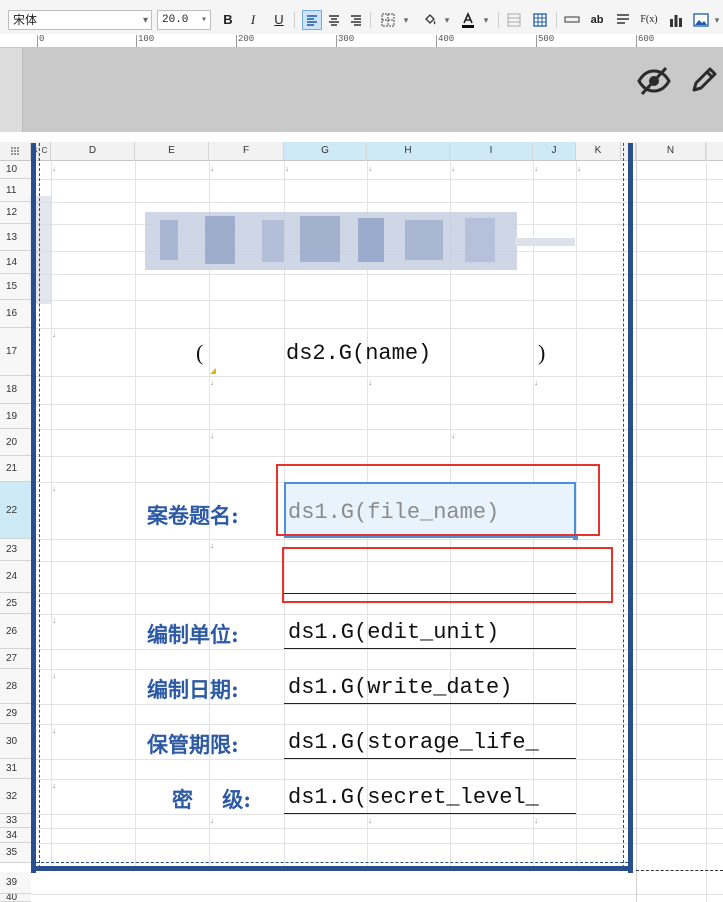 The width and height of the screenshot is (723, 902). Describe the element at coordinates (356, 20) in the screenshot. I see `align-right-button` at that location.